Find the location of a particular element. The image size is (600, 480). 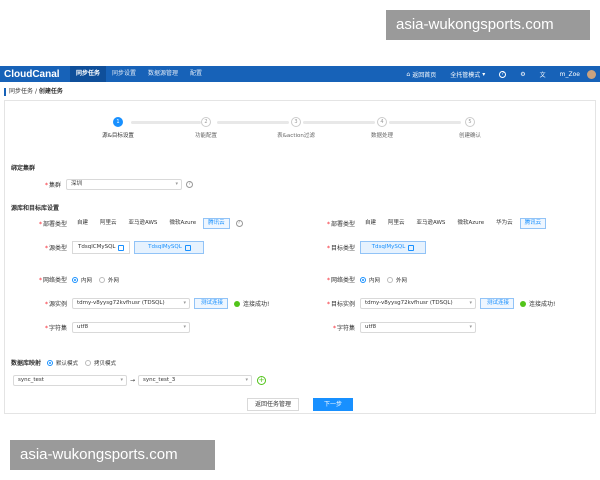

source-test-connection-button: 测试连接 is located at coordinates (211, 303).